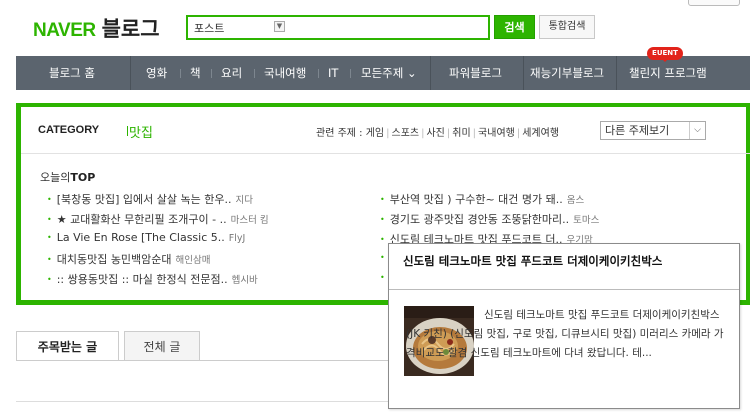  I want to click on nav-cooking: 요리, so click(231, 73).